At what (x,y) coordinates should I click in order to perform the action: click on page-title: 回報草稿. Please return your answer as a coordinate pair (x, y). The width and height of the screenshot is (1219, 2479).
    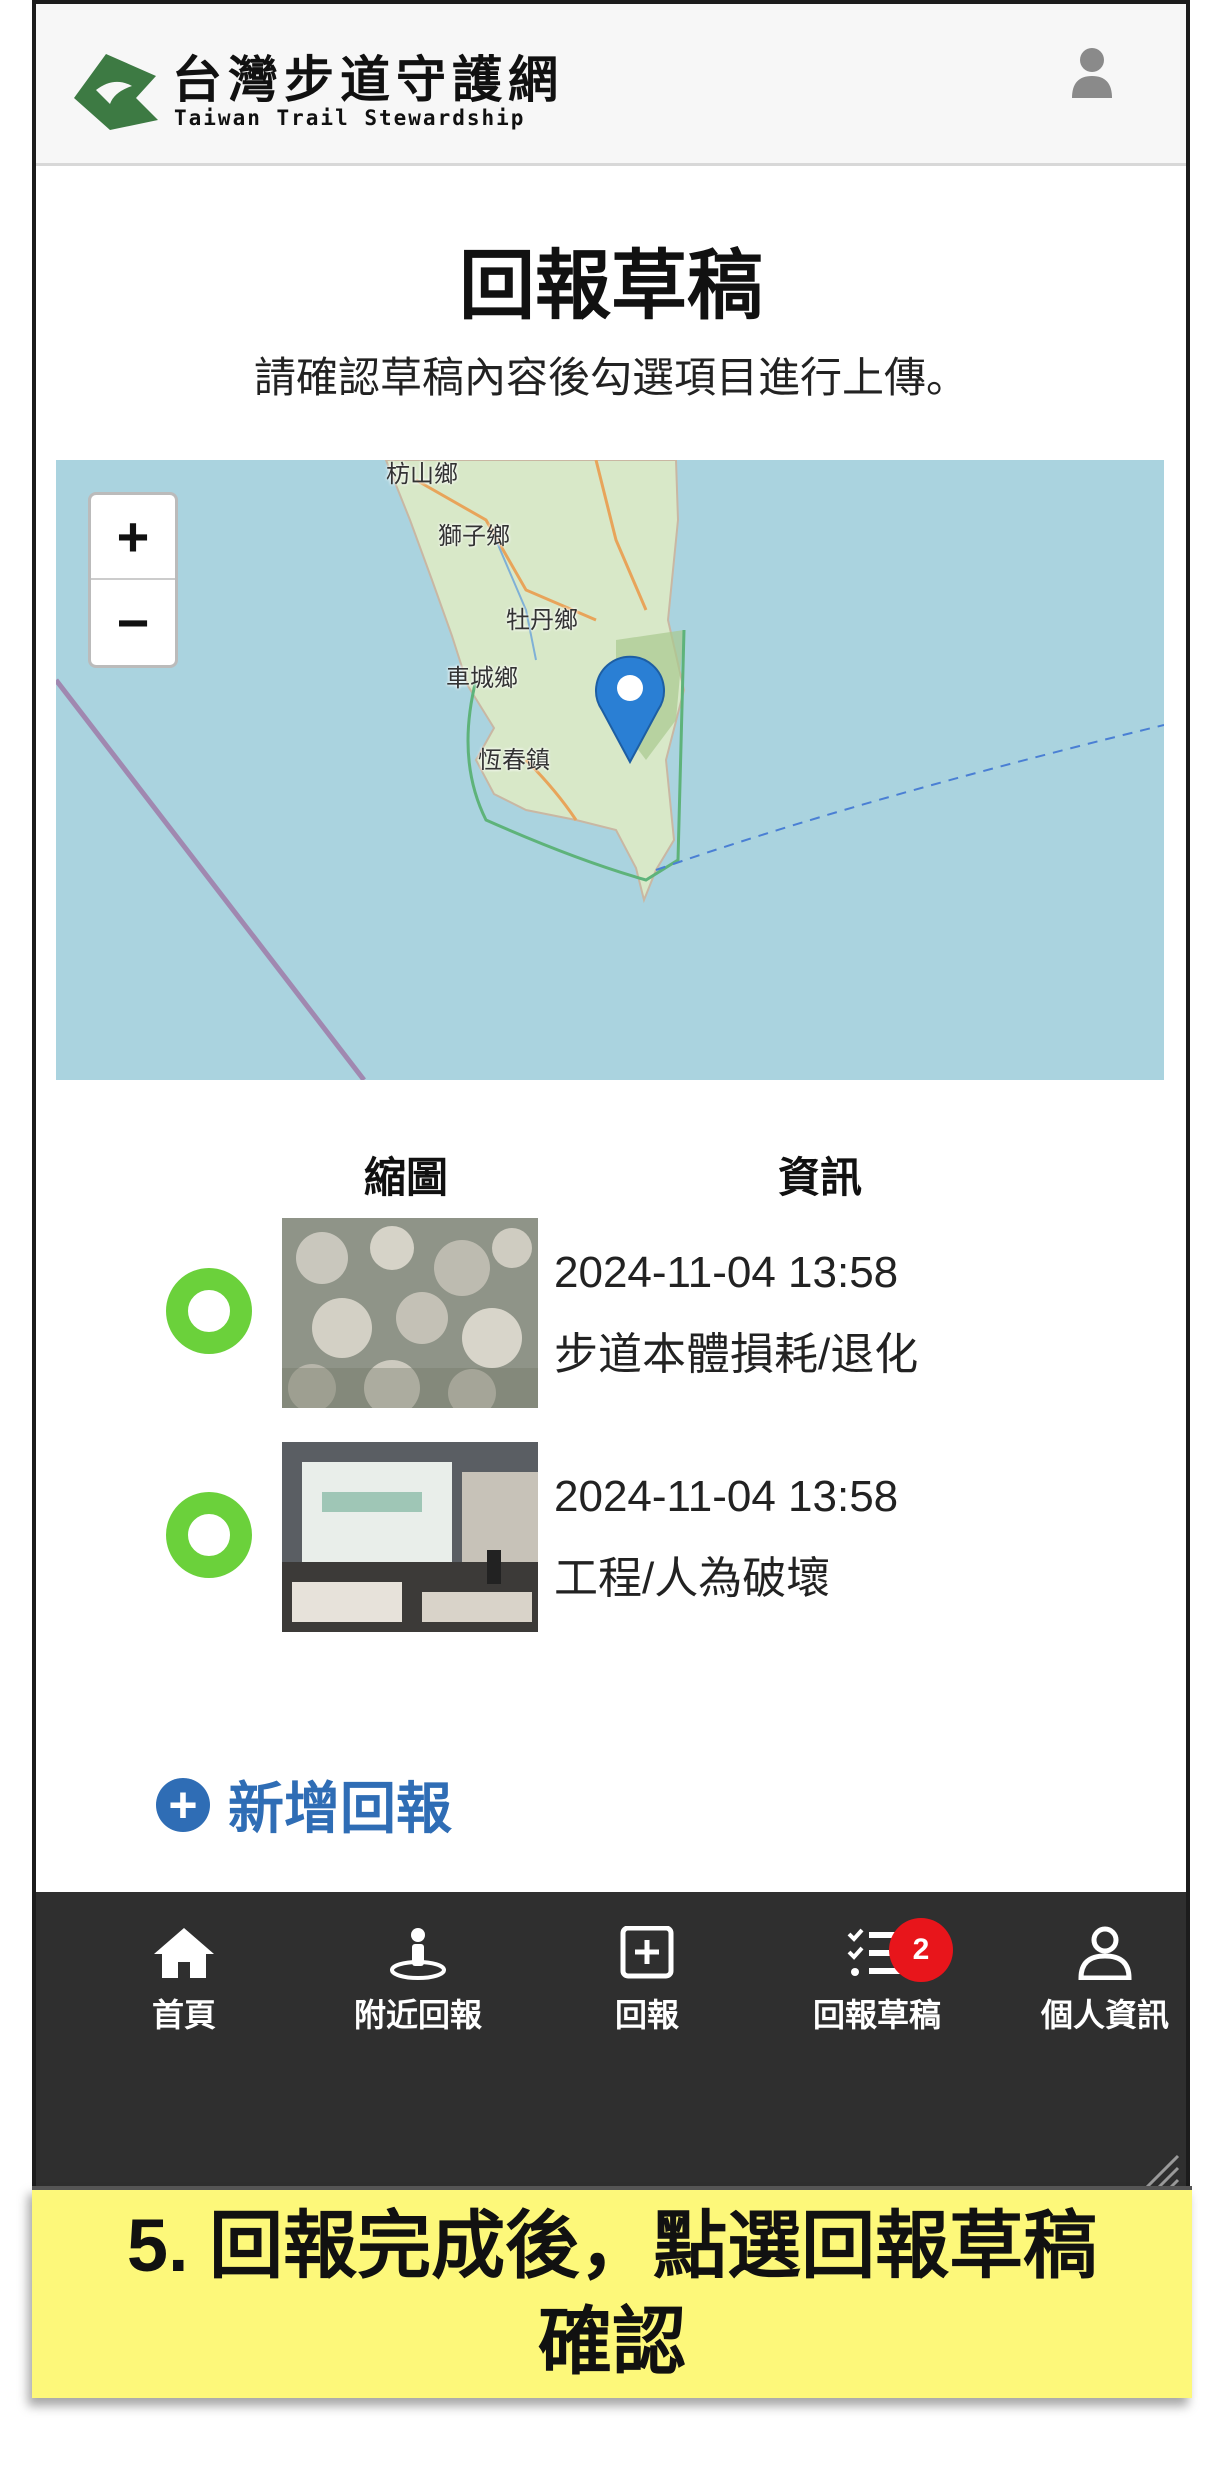
    Looking at the image, I should click on (611, 286).